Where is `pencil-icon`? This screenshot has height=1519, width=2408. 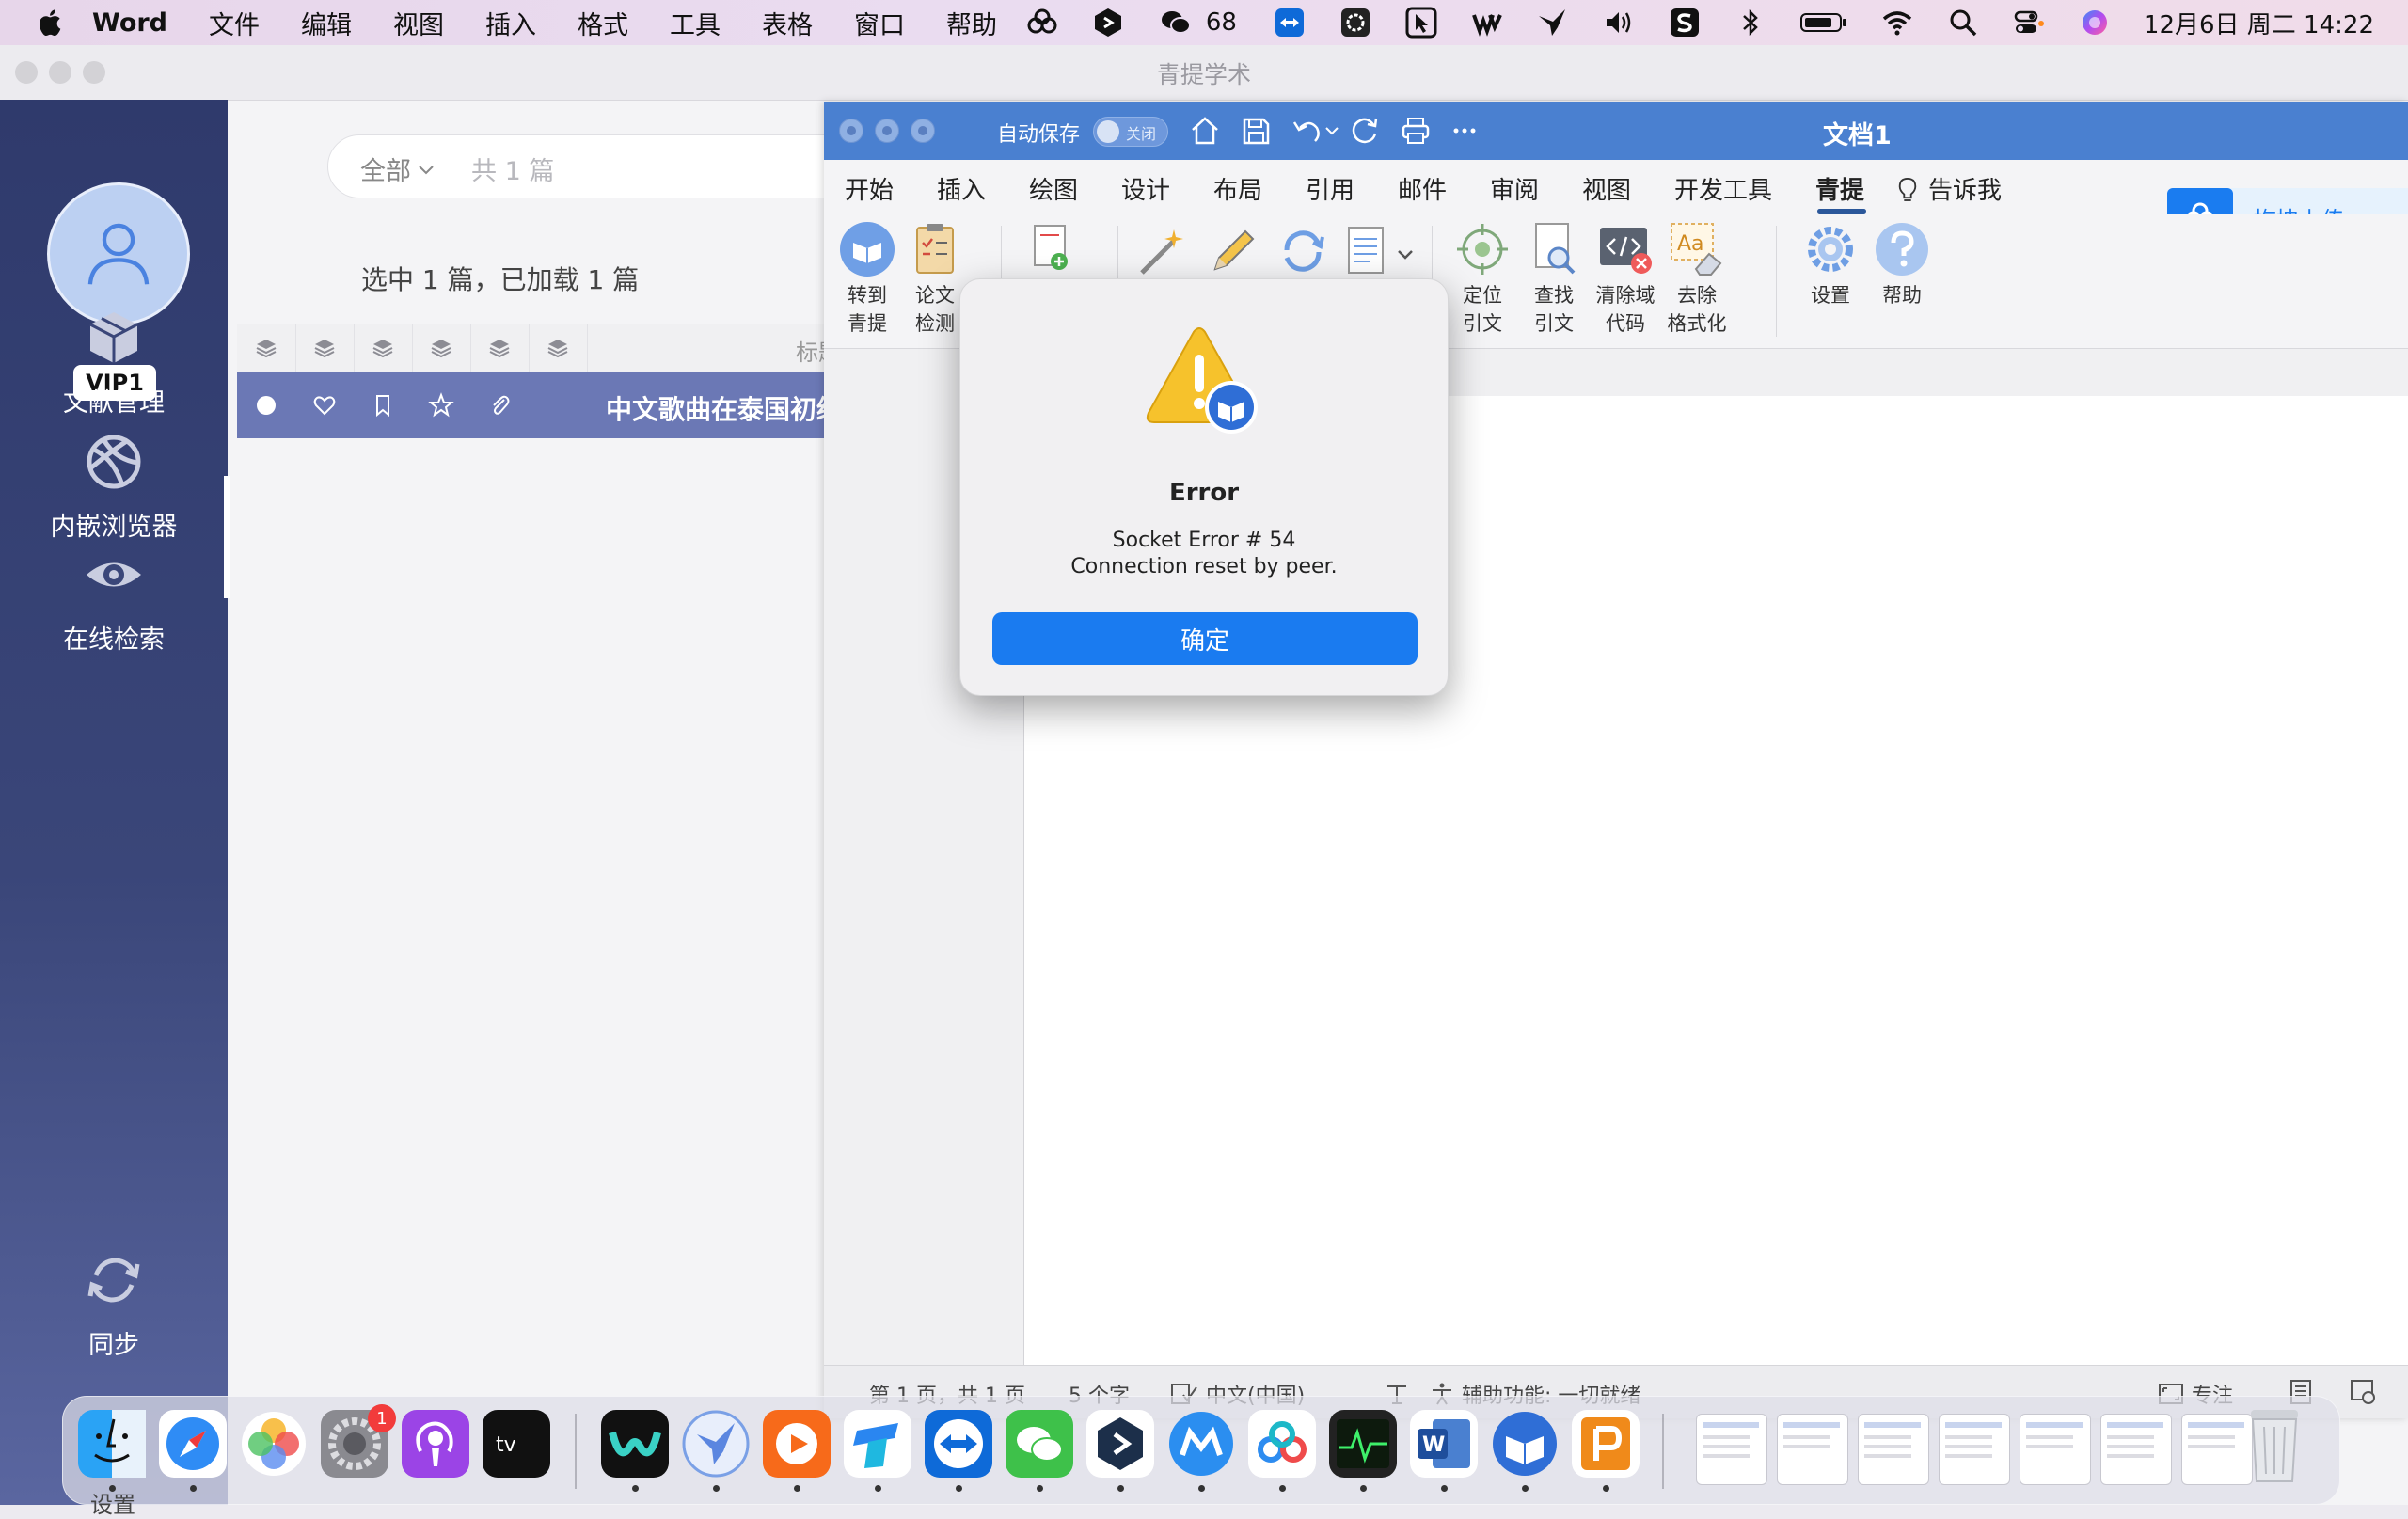
pencil-icon is located at coordinates (1233, 251).